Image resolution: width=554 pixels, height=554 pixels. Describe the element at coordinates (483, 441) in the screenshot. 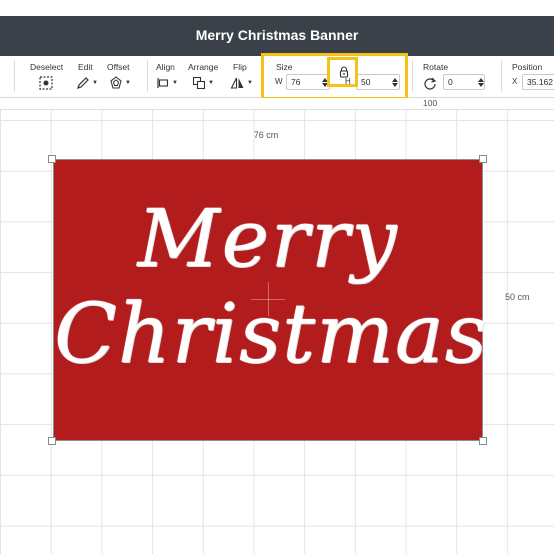

I see `resize-handle-bottom-right` at that location.